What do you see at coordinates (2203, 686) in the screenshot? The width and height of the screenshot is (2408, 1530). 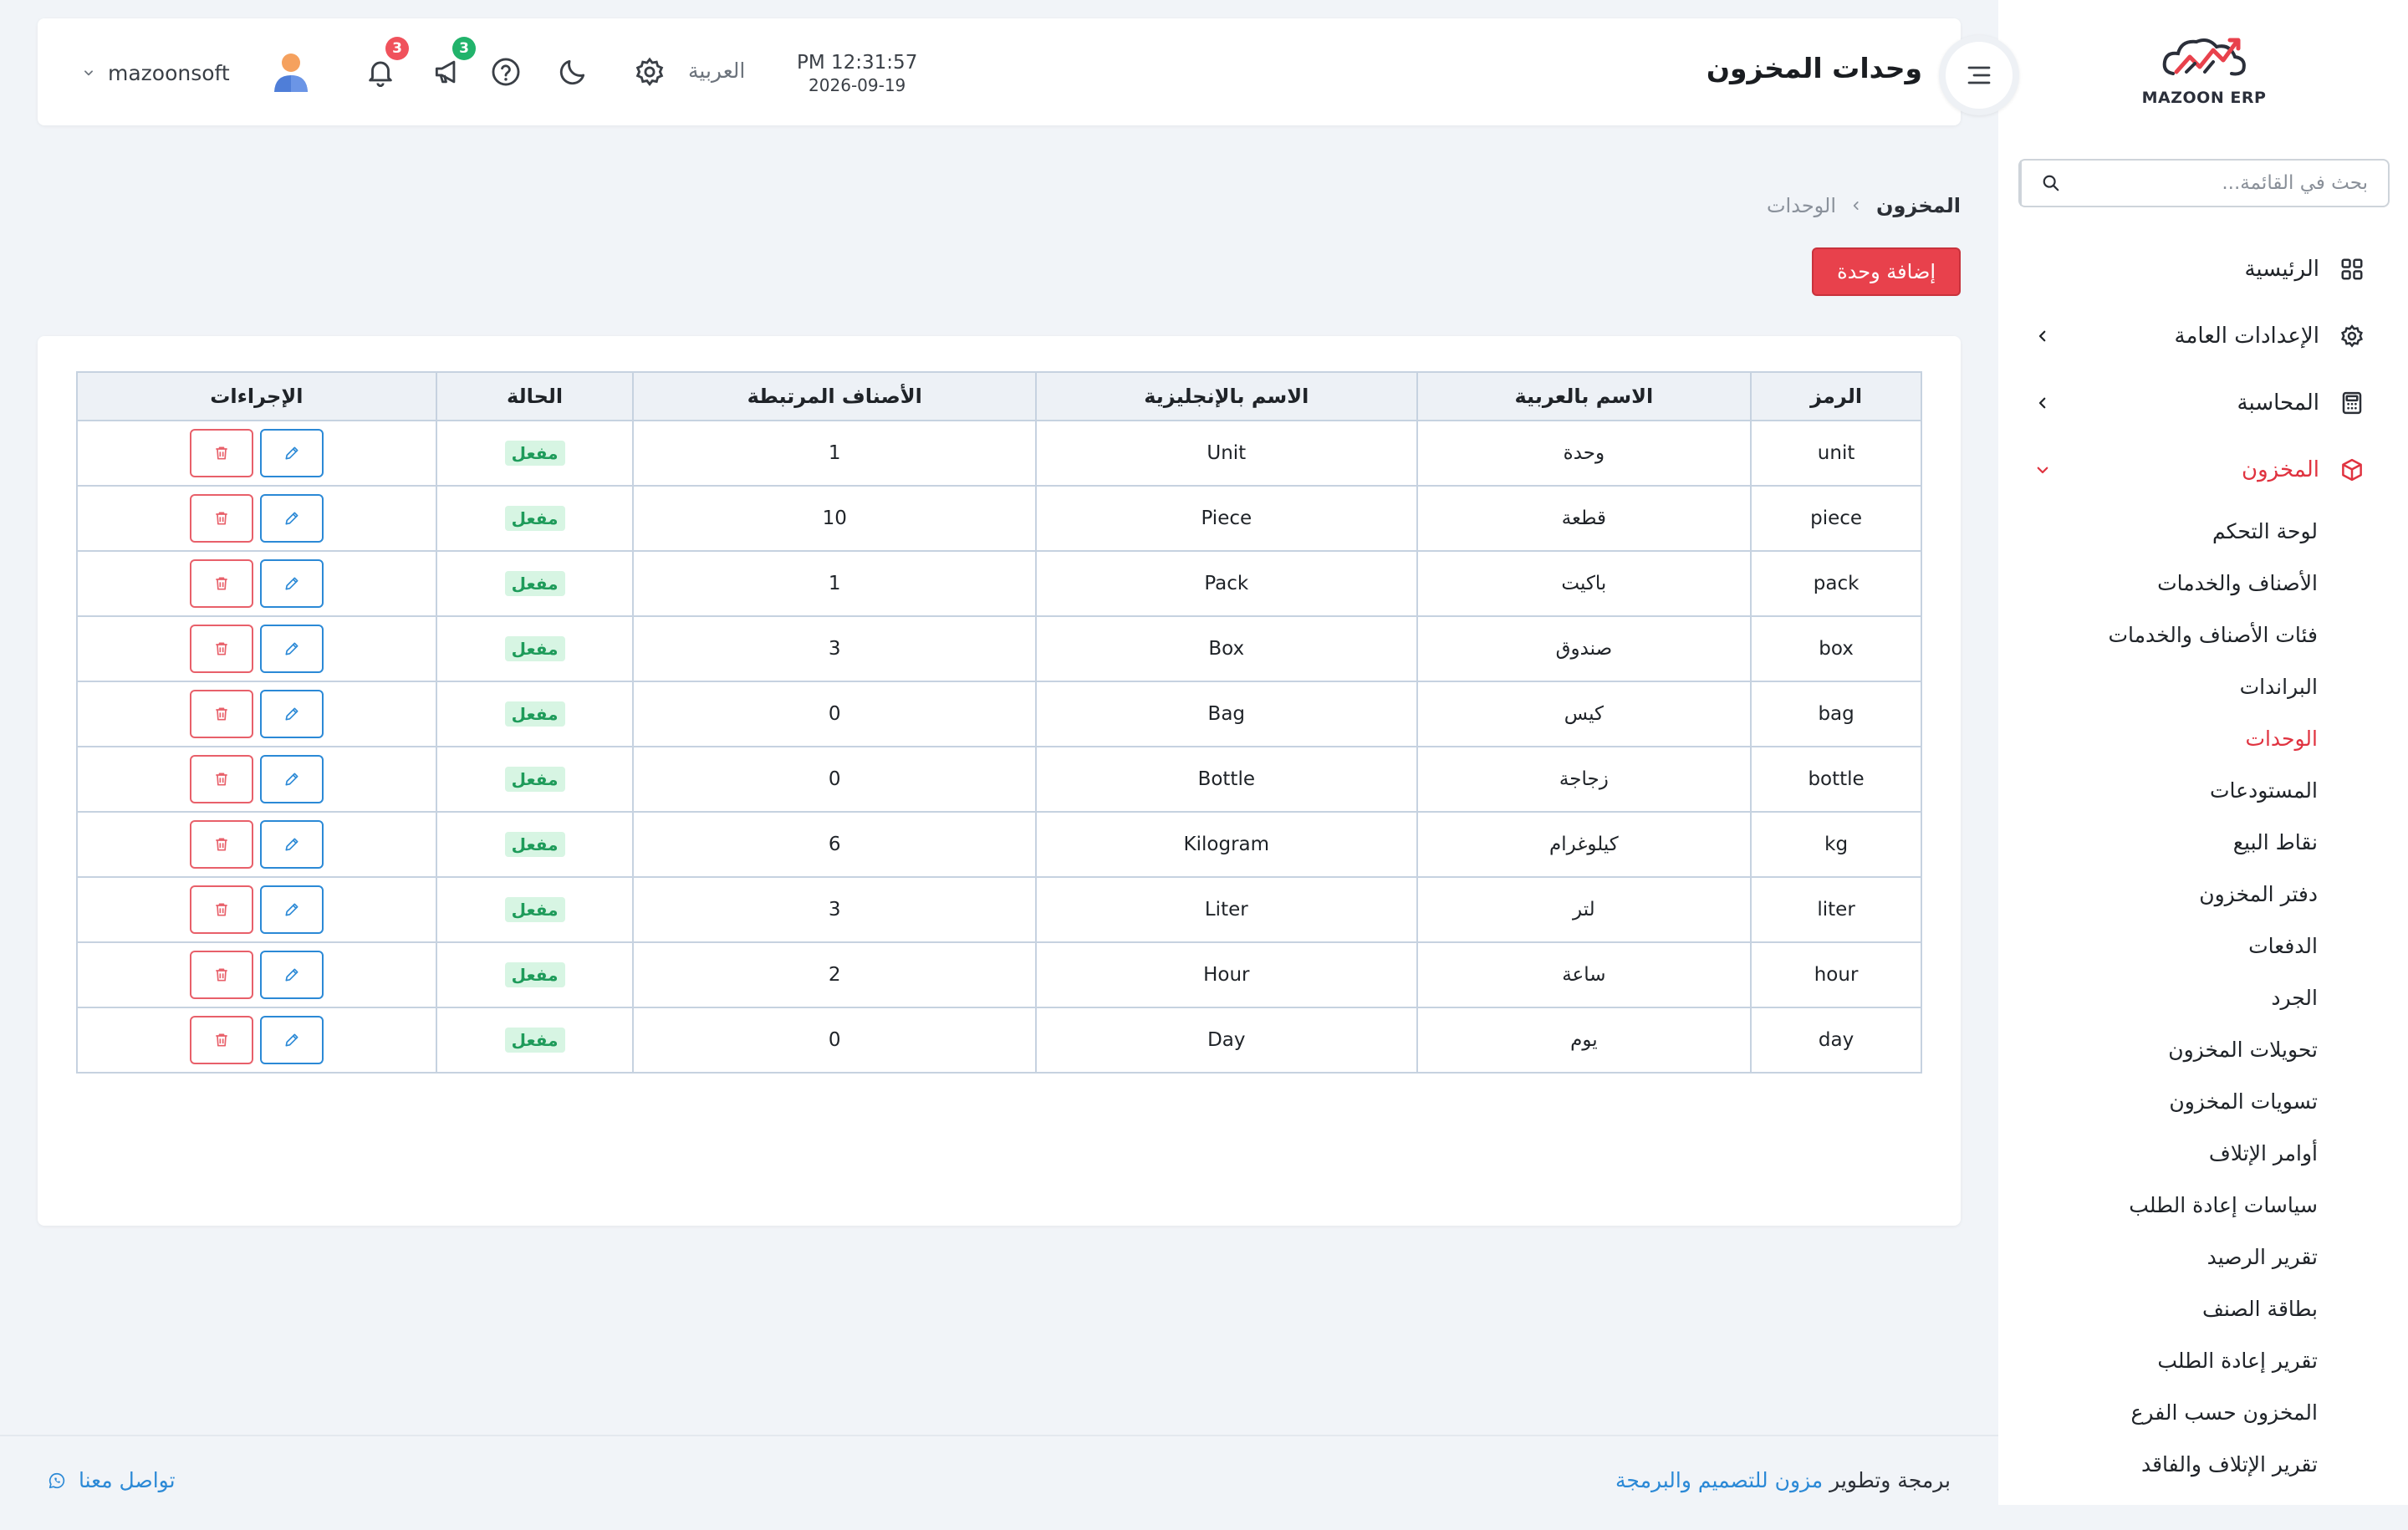 I see `sidebar-subitem-brands: البراندات` at bounding box center [2203, 686].